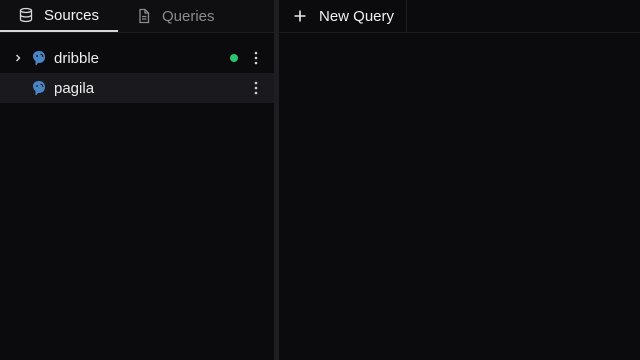 The height and width of the screenshot is (360, 640). What do you see at coordinates (234, 58) in the screenshot?
I see `connected-status-dot` at bounding box center [234, 58].